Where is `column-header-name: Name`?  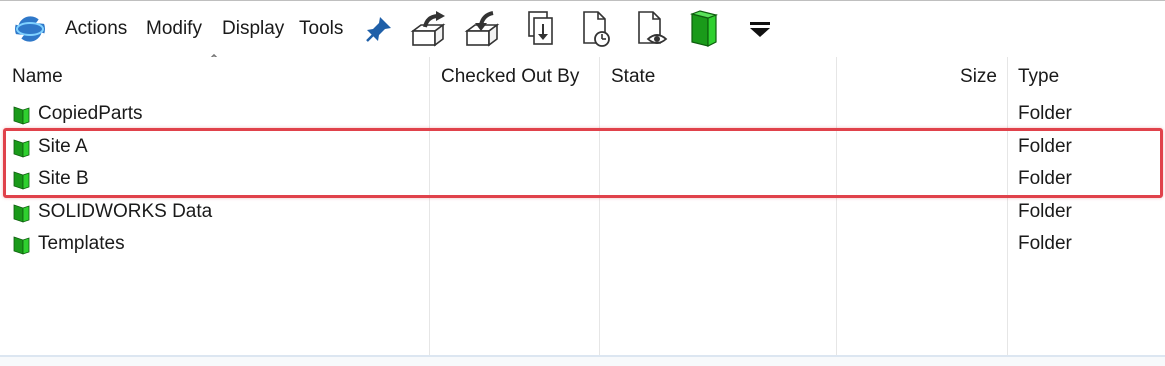 column-header-name: Name is located at coordinates (221, 77).